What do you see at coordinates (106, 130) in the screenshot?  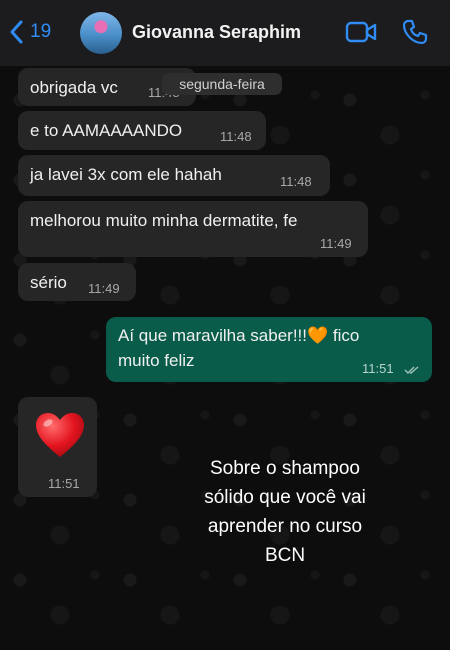 I see `message-text: e to AAMAAAANDO` at bounding box center [106, 130].